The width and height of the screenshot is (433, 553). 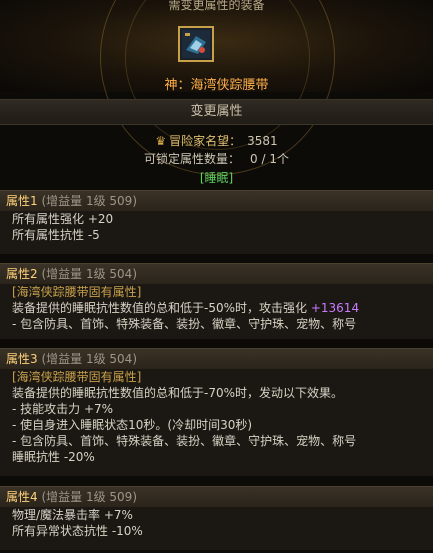 I want to click on lock-value: 0 / 1个, so click(x=269, y=159).